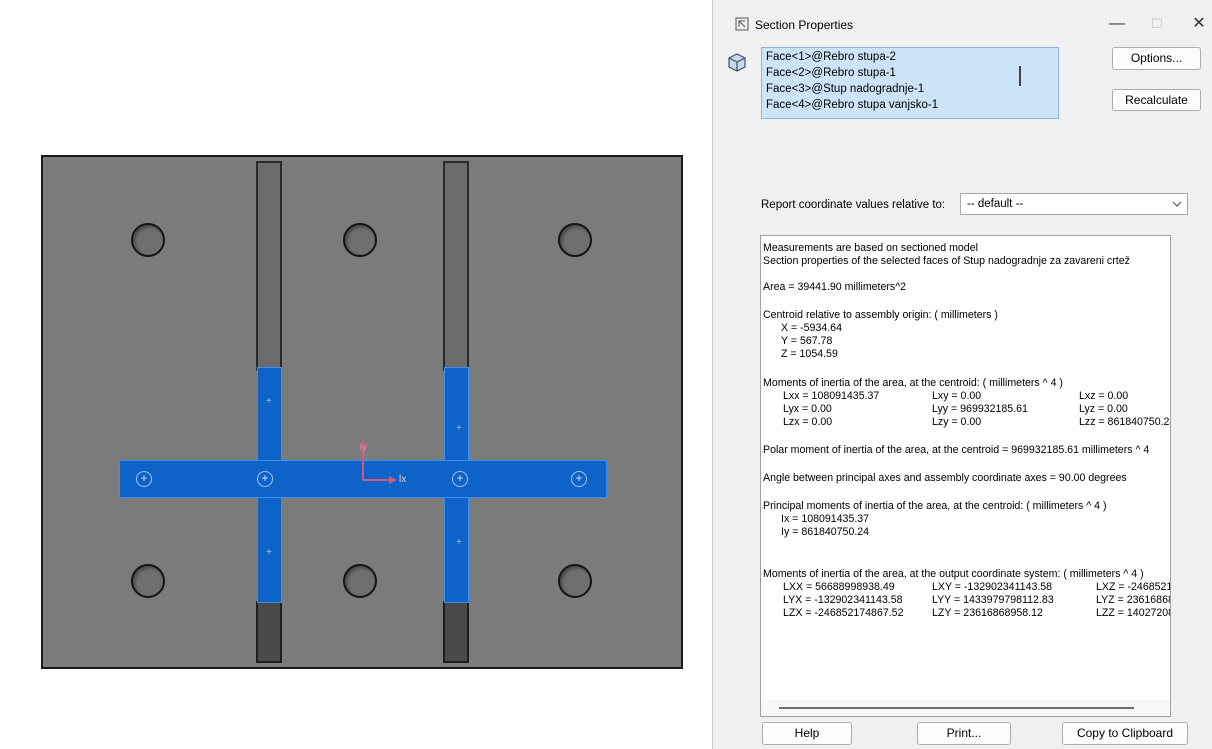  Describe the element at coordinates (843, 600) in the screenshot. I see `output-moi-value: LYX = -132902341143.58` at that location.